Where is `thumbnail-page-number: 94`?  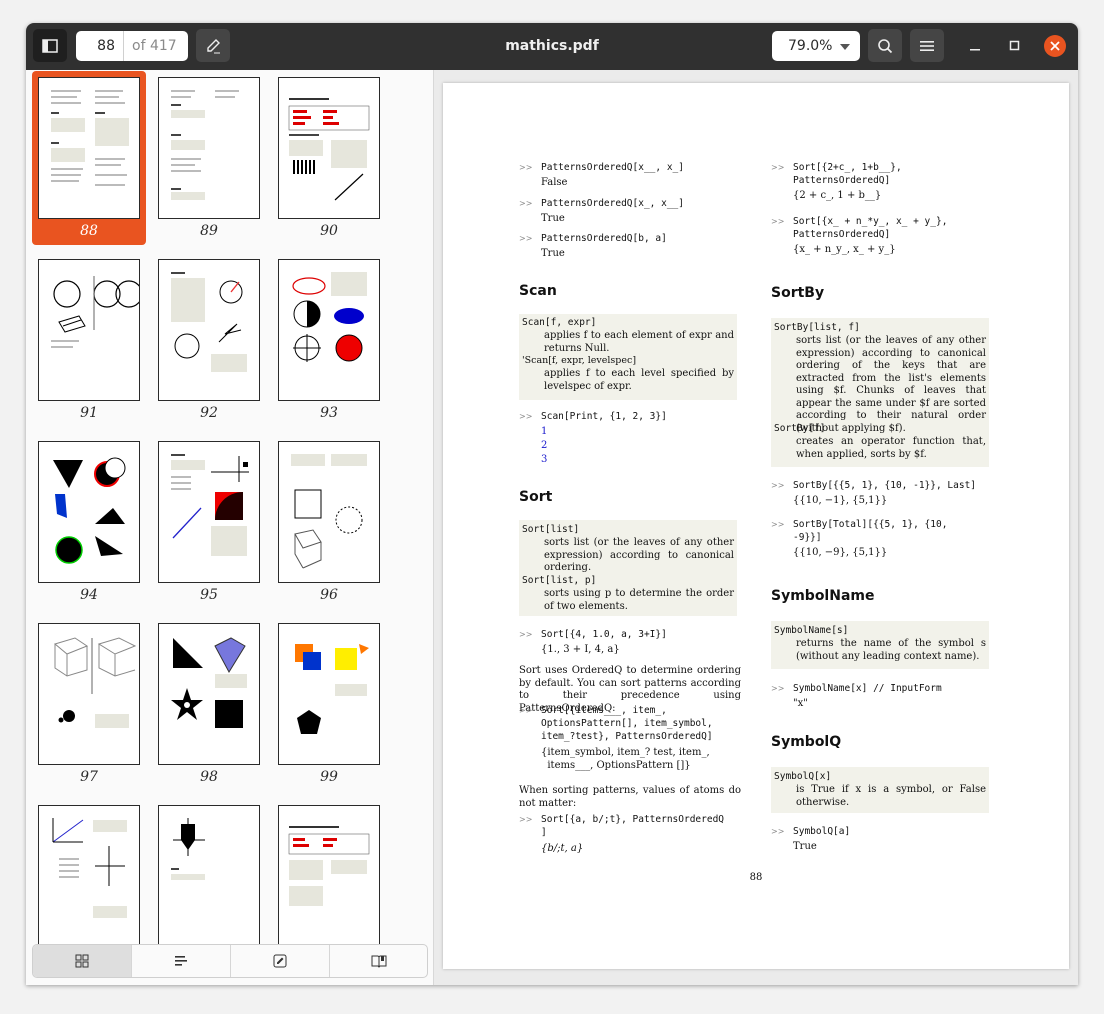 thumbnail-page-number: 94 is located at coordinates (89, 595).